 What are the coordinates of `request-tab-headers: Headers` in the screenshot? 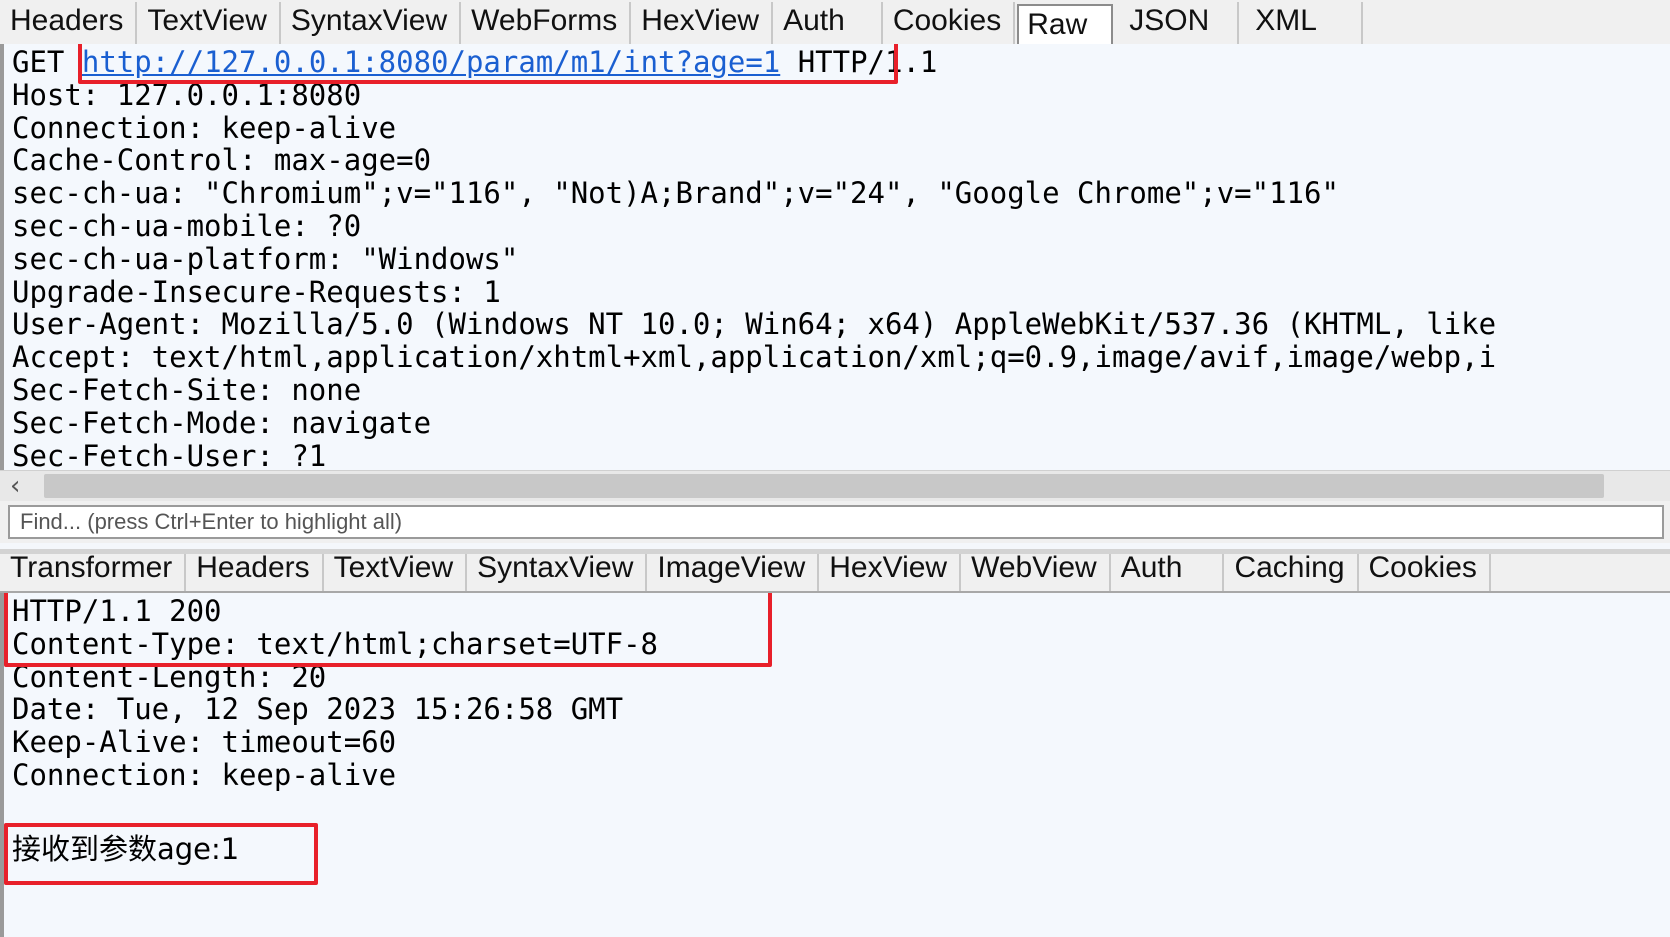 It's located at (69, 23).